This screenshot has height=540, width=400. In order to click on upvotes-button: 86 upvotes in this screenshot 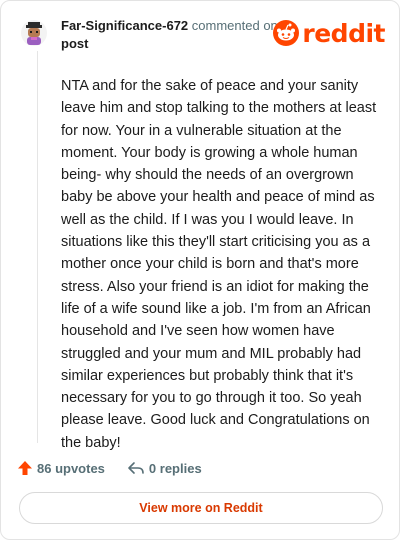, I will do `click(61, 468)`.